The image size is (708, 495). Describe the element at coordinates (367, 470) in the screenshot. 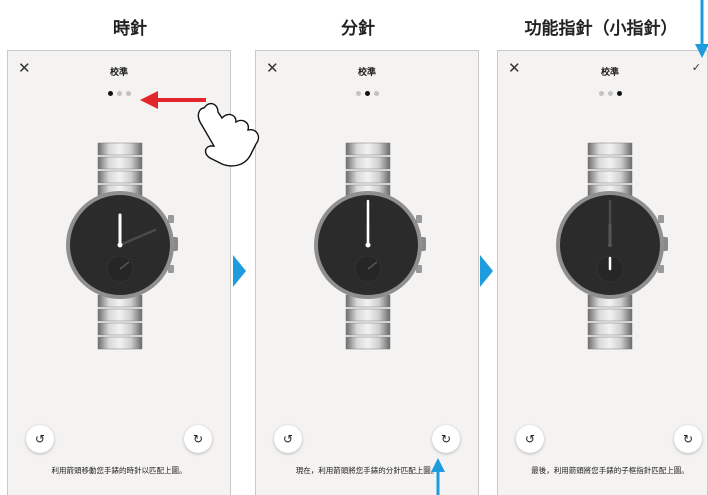

I see `instruction-text: 現在，利用箭頭將您手錶的分針匹配上圖。` at that location.